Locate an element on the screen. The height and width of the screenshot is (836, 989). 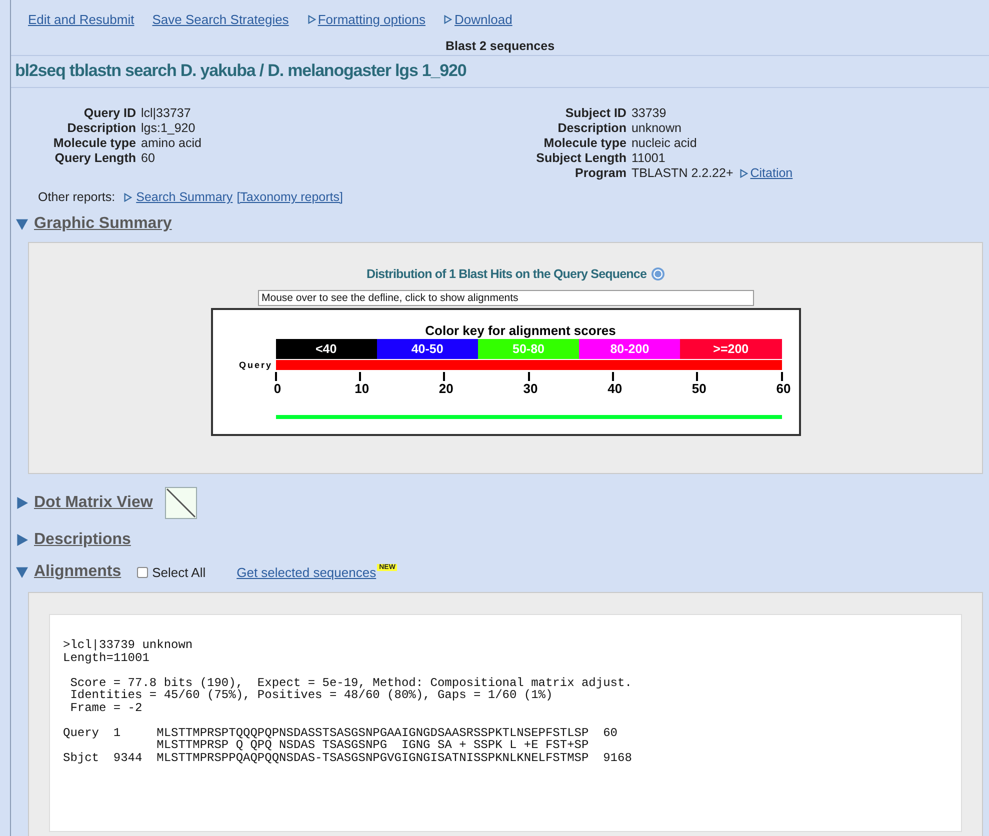
select-all-checkbox is located at coordinates (142, 572).